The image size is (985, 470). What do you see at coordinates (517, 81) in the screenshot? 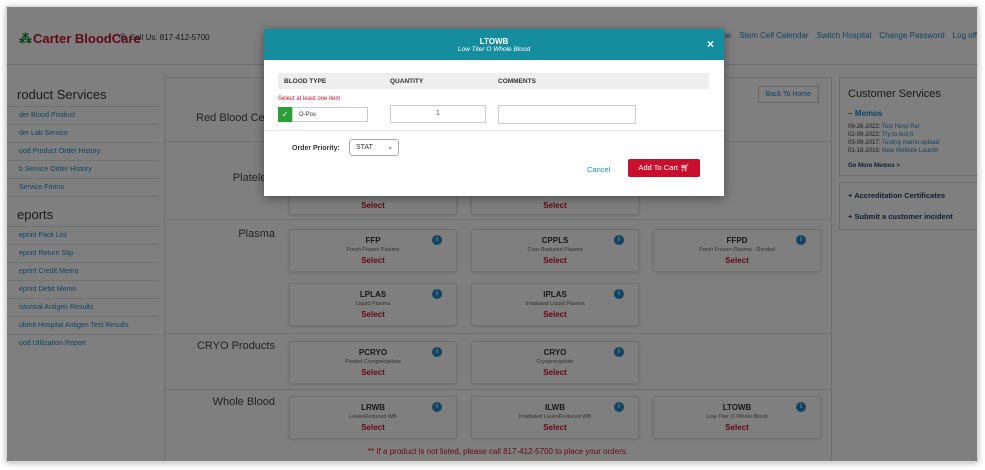
I see `col-comments: COMMENTS` at bounding box center [517, 81].